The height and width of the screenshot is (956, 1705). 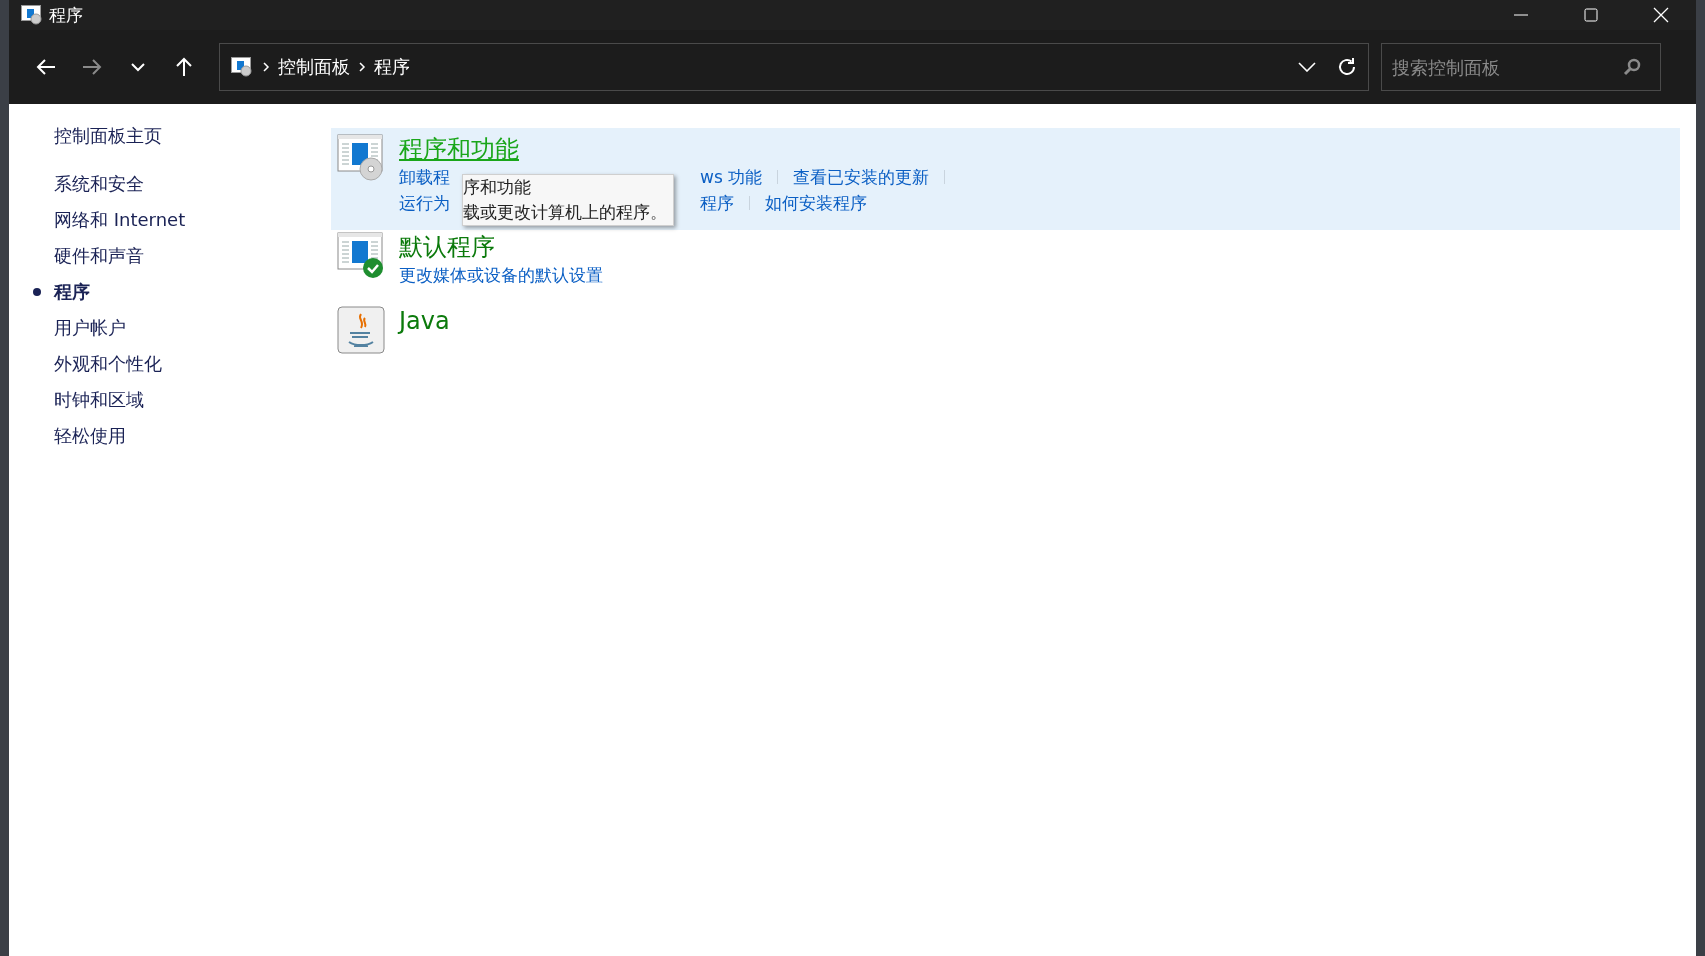 I want to click on refresh-icon, so click(x=1347, y=67).